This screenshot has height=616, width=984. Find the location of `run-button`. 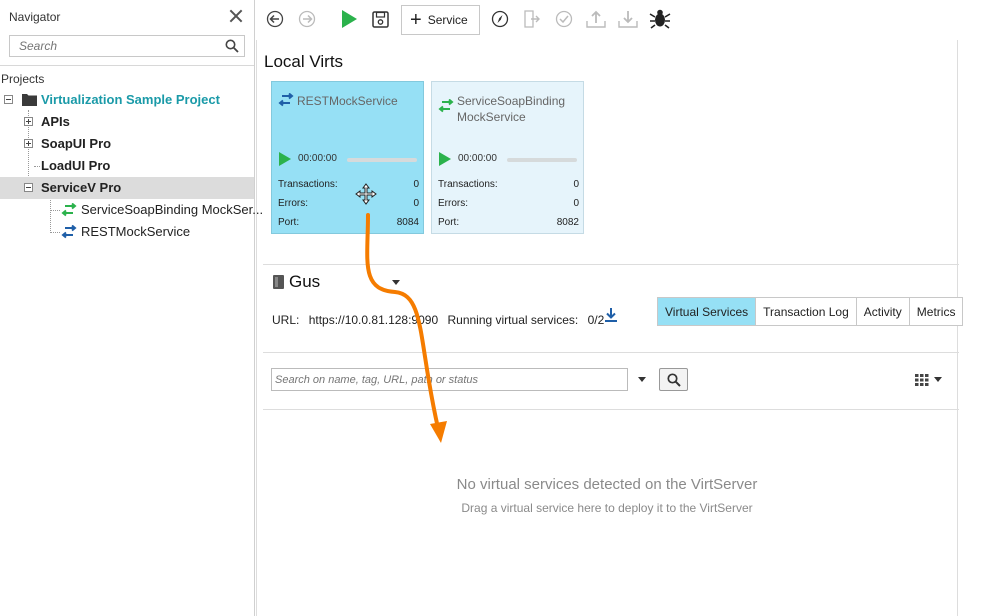

run-button is located at coordinates (349, 19).